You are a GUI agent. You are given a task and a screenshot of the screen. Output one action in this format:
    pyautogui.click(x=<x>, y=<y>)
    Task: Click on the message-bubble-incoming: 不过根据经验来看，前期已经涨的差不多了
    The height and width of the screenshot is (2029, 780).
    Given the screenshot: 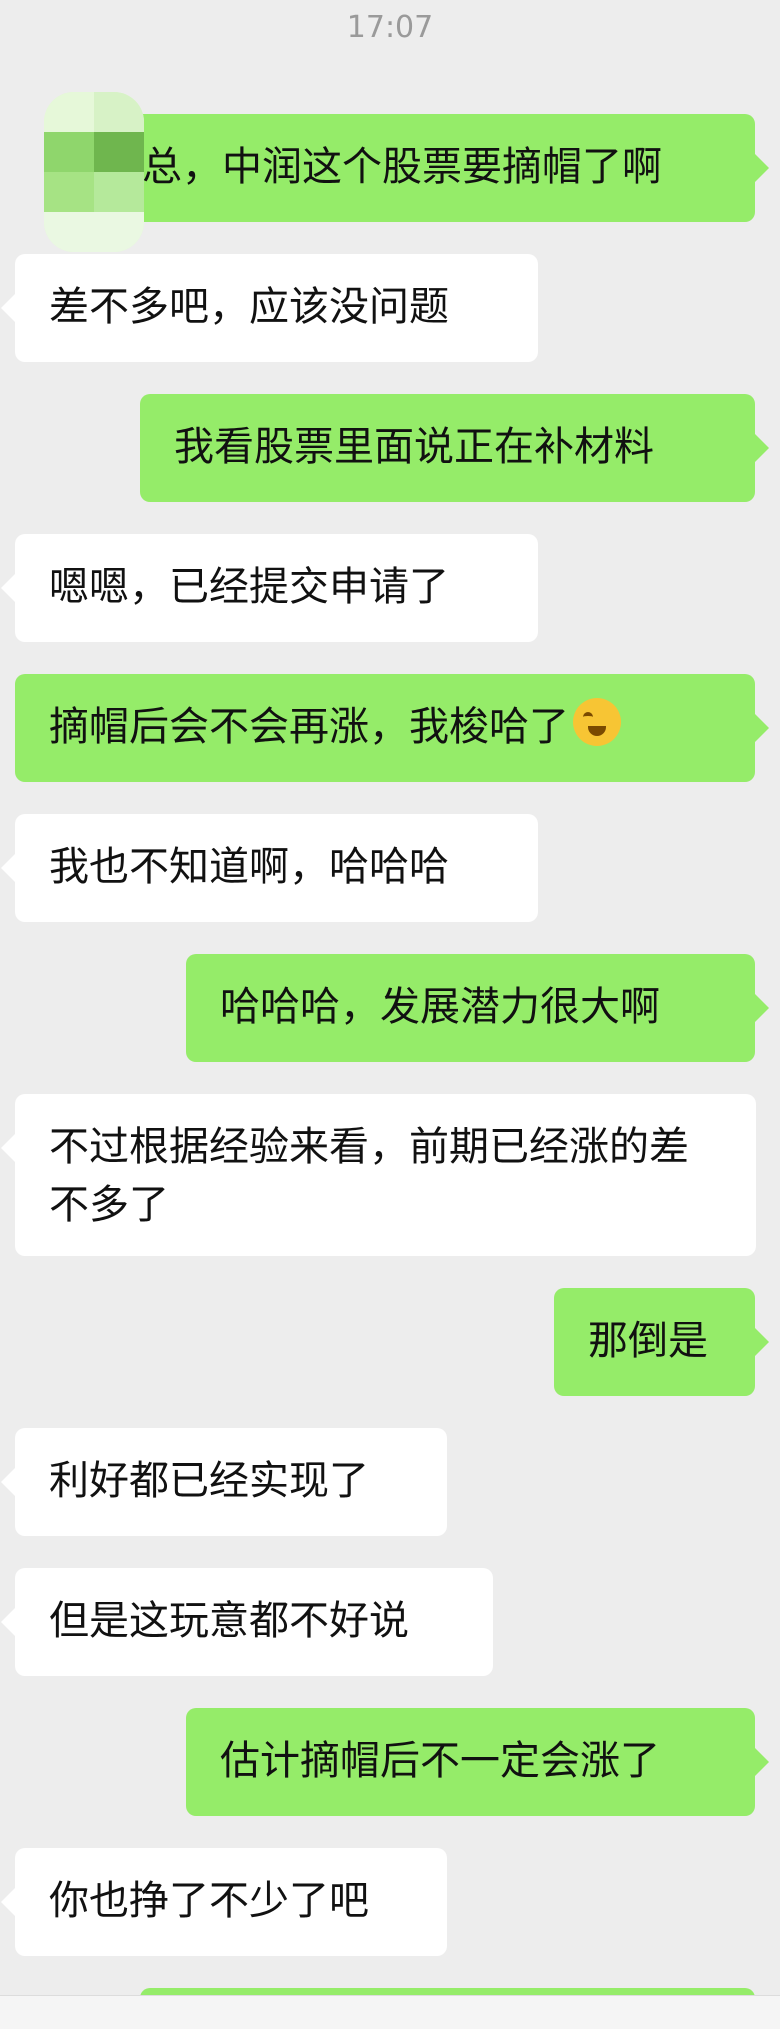 What is the action you would take?
    pyautogui.click(x=378, y=1175)
    